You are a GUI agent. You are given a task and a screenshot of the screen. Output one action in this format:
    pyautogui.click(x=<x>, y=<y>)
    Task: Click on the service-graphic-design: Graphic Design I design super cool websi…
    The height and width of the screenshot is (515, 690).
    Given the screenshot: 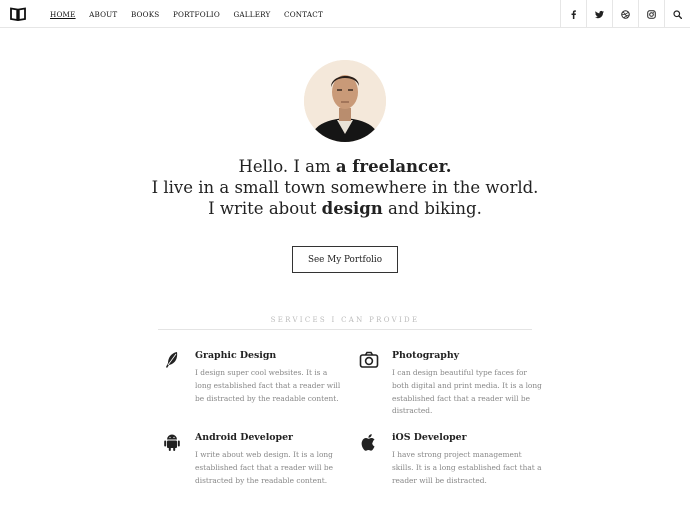 What is the action you would take?
    pyautogui.click(x=255, y=377)
    